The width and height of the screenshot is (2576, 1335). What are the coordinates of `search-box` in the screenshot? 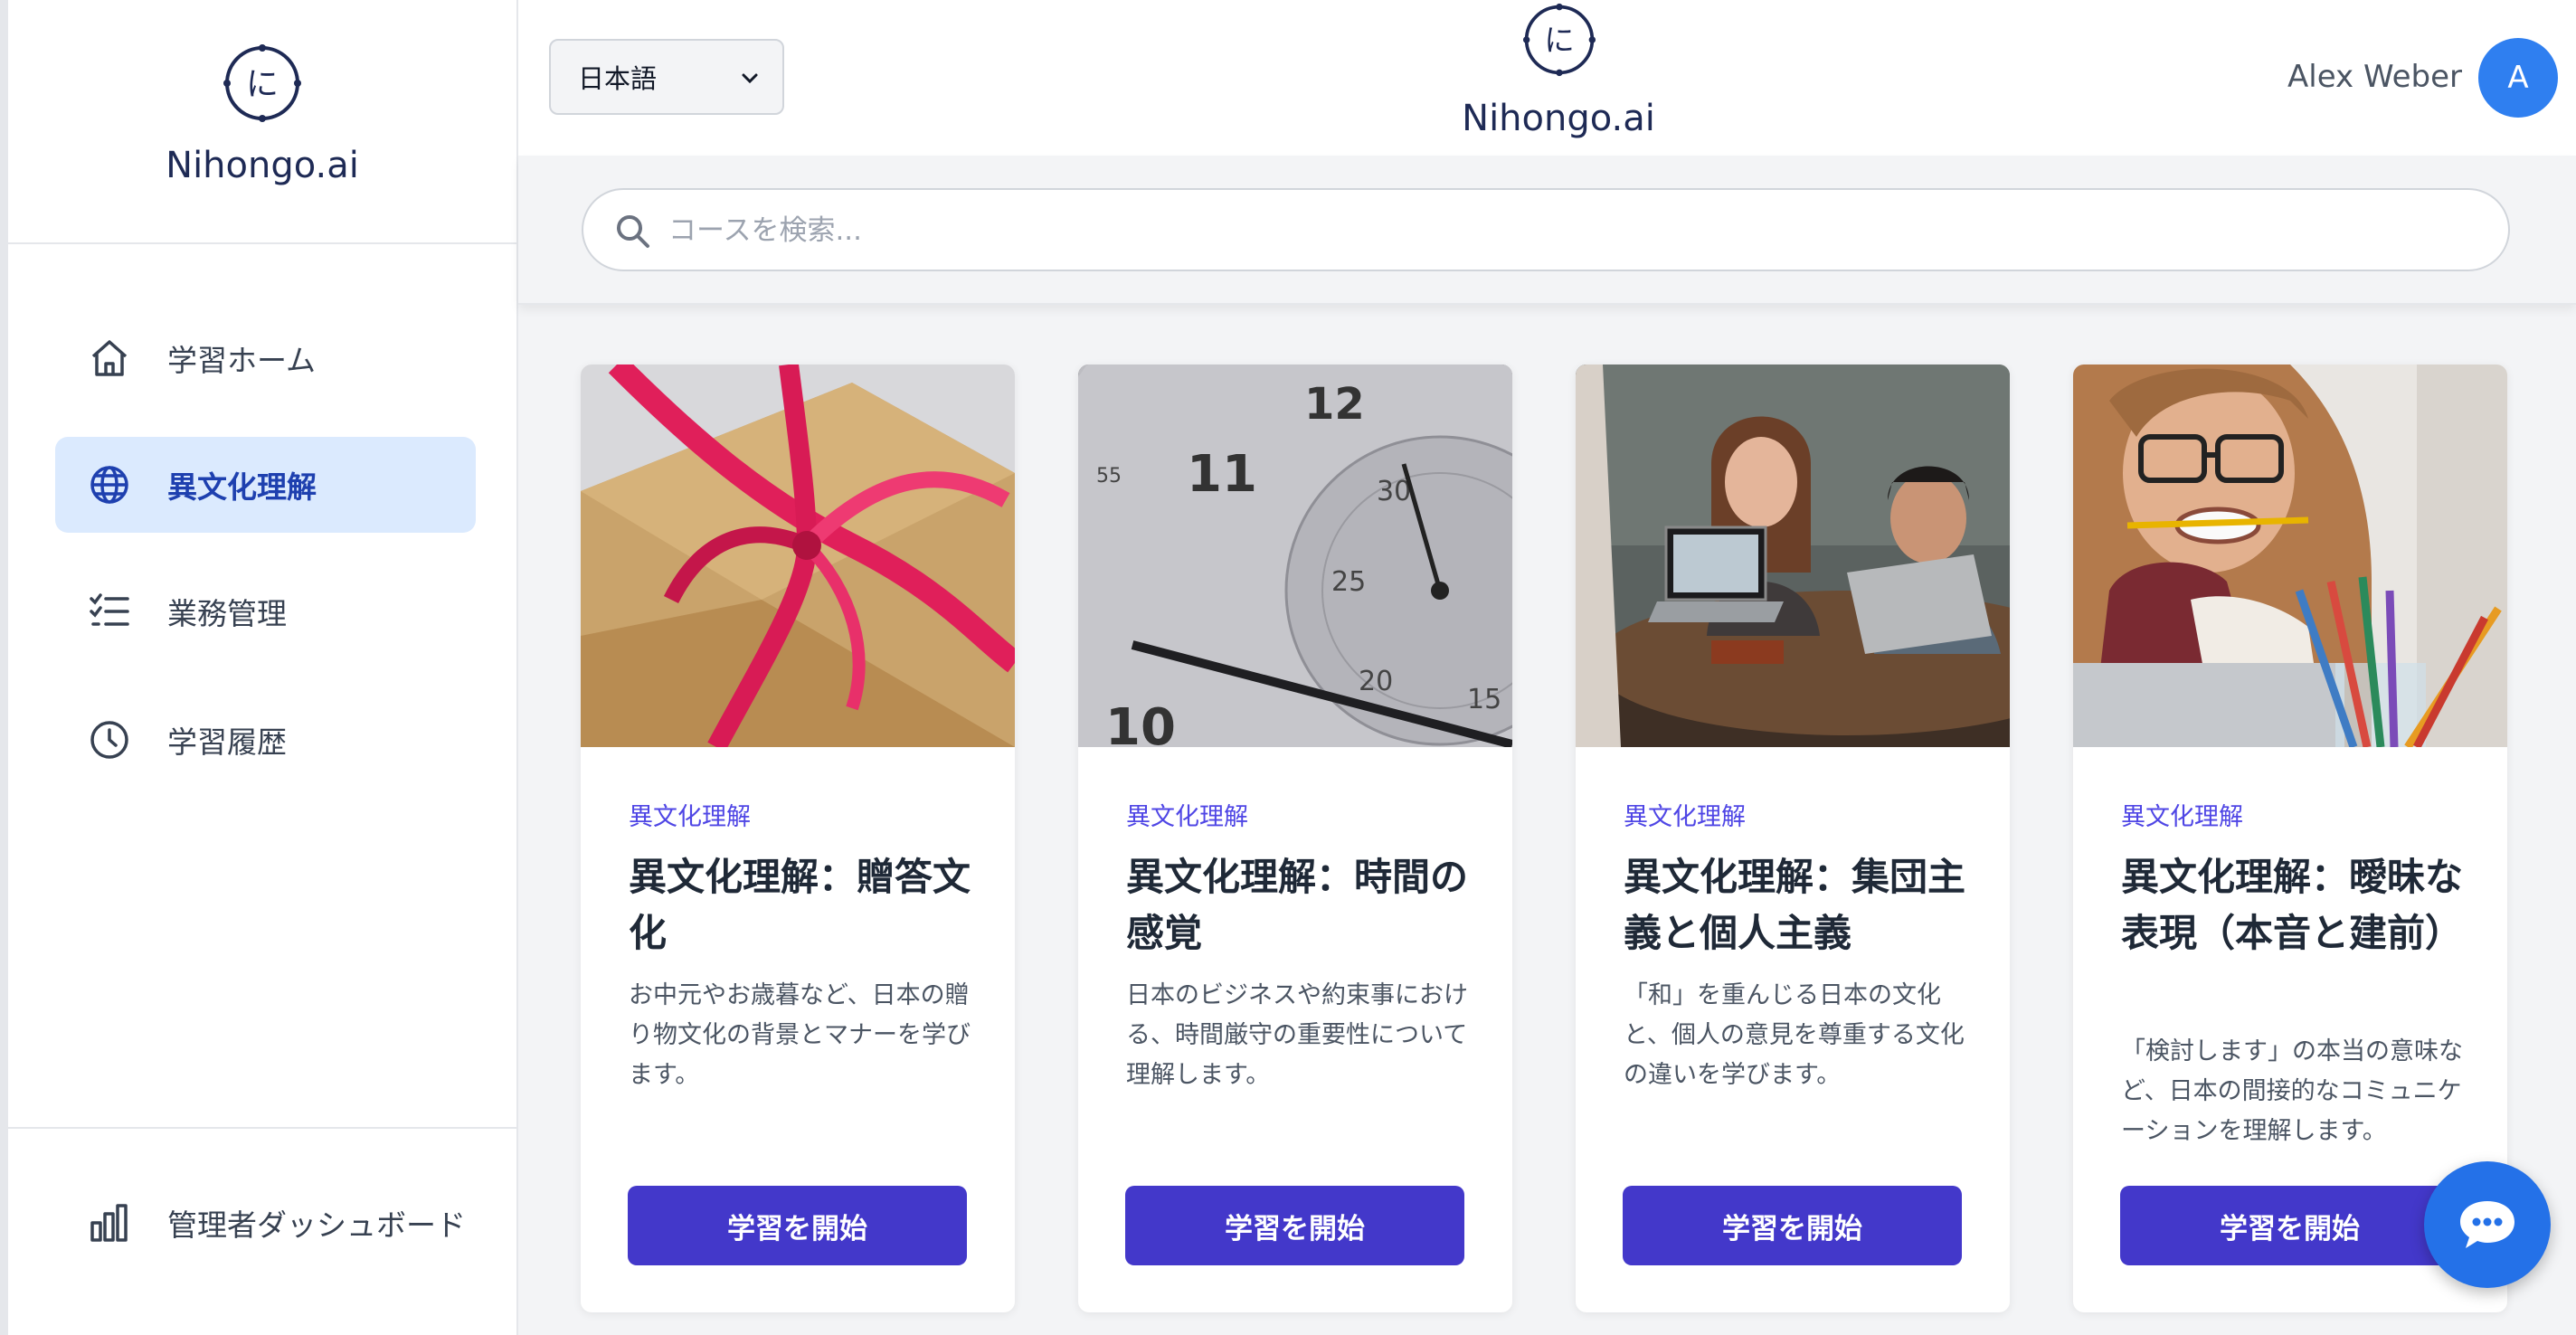 It's located at (1546, 229).